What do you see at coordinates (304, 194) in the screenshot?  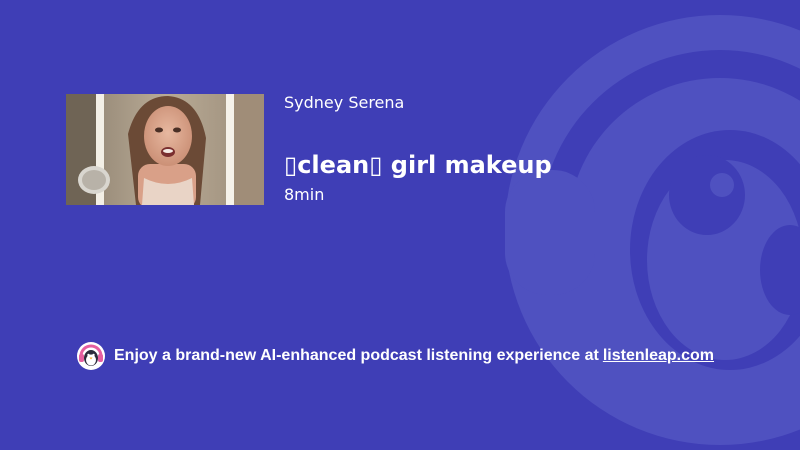 I see `episode-duration: 8min` at bounding box center [304, 194].